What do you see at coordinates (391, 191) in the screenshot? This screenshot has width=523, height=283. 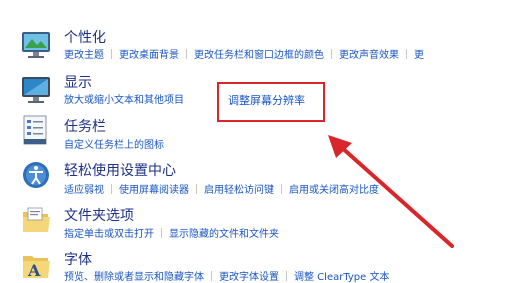 I see `annotation-arrow` at bounding box center [391, 191].